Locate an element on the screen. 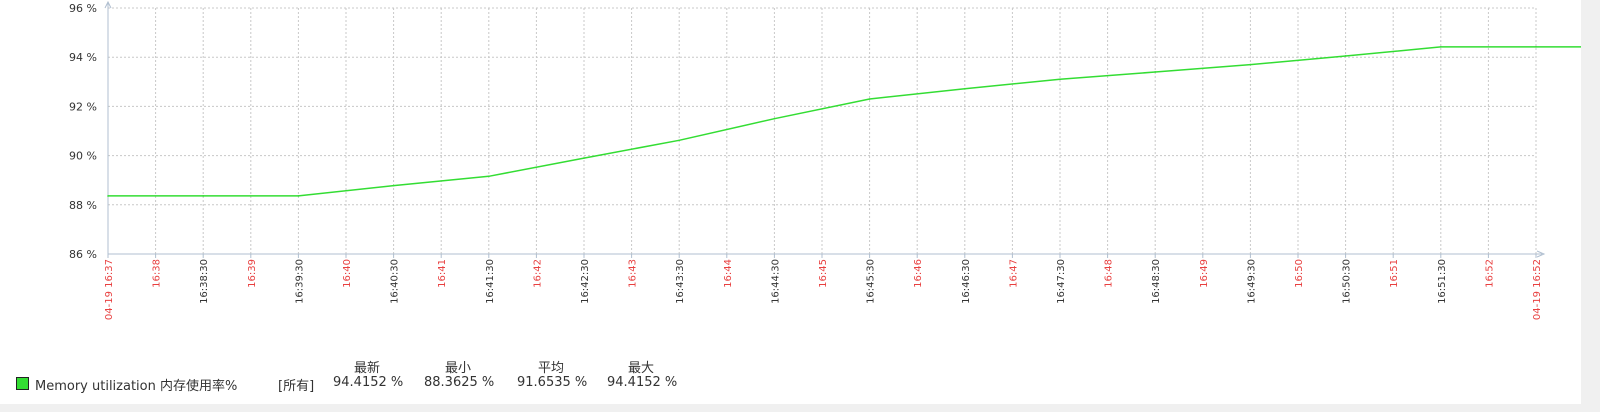  legend-header-max: 最大 is located at coordinates (640, 368).